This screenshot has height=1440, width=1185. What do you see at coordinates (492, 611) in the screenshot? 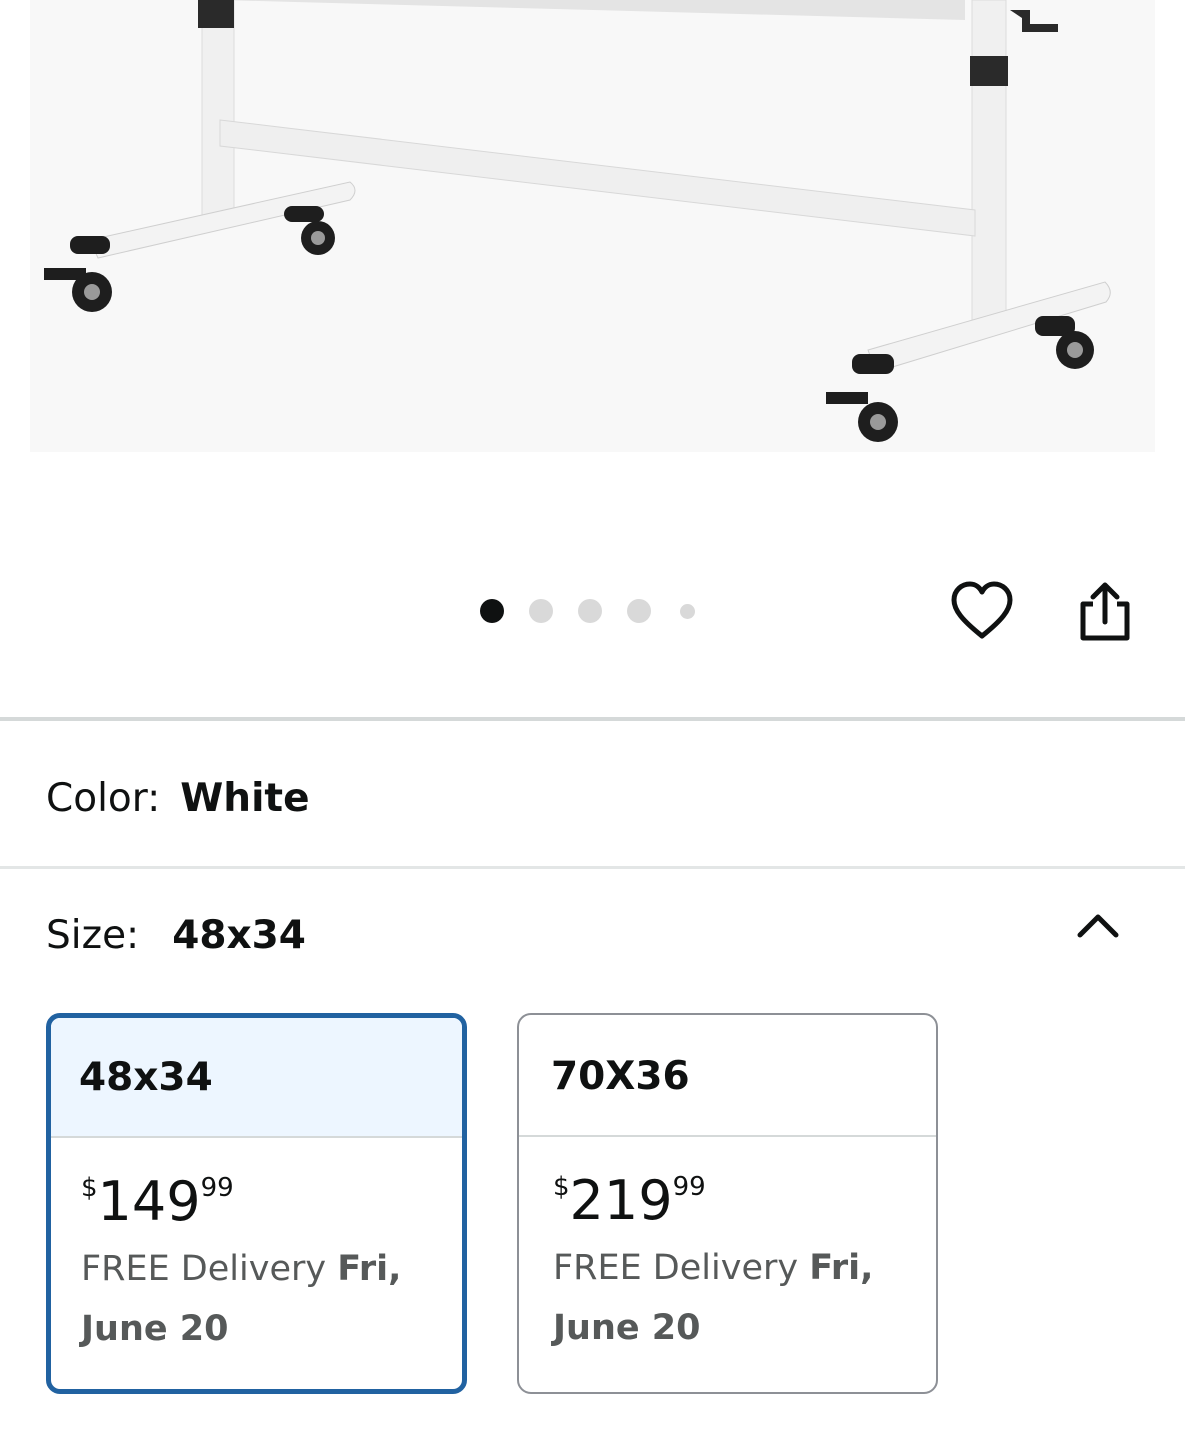
I see `pager-dot-active` at bounding box center [492, 611].